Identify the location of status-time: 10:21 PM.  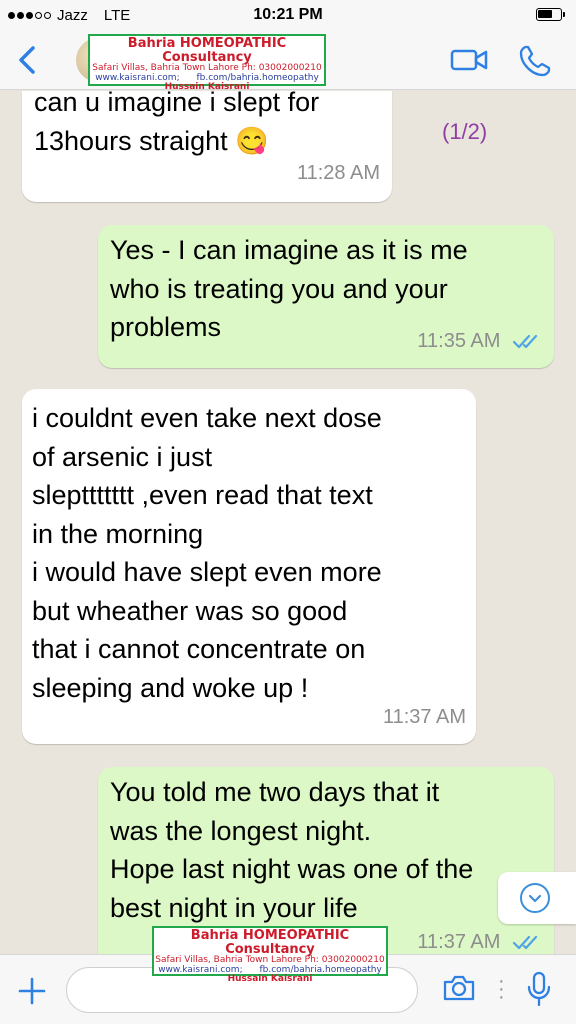
(288, 14).